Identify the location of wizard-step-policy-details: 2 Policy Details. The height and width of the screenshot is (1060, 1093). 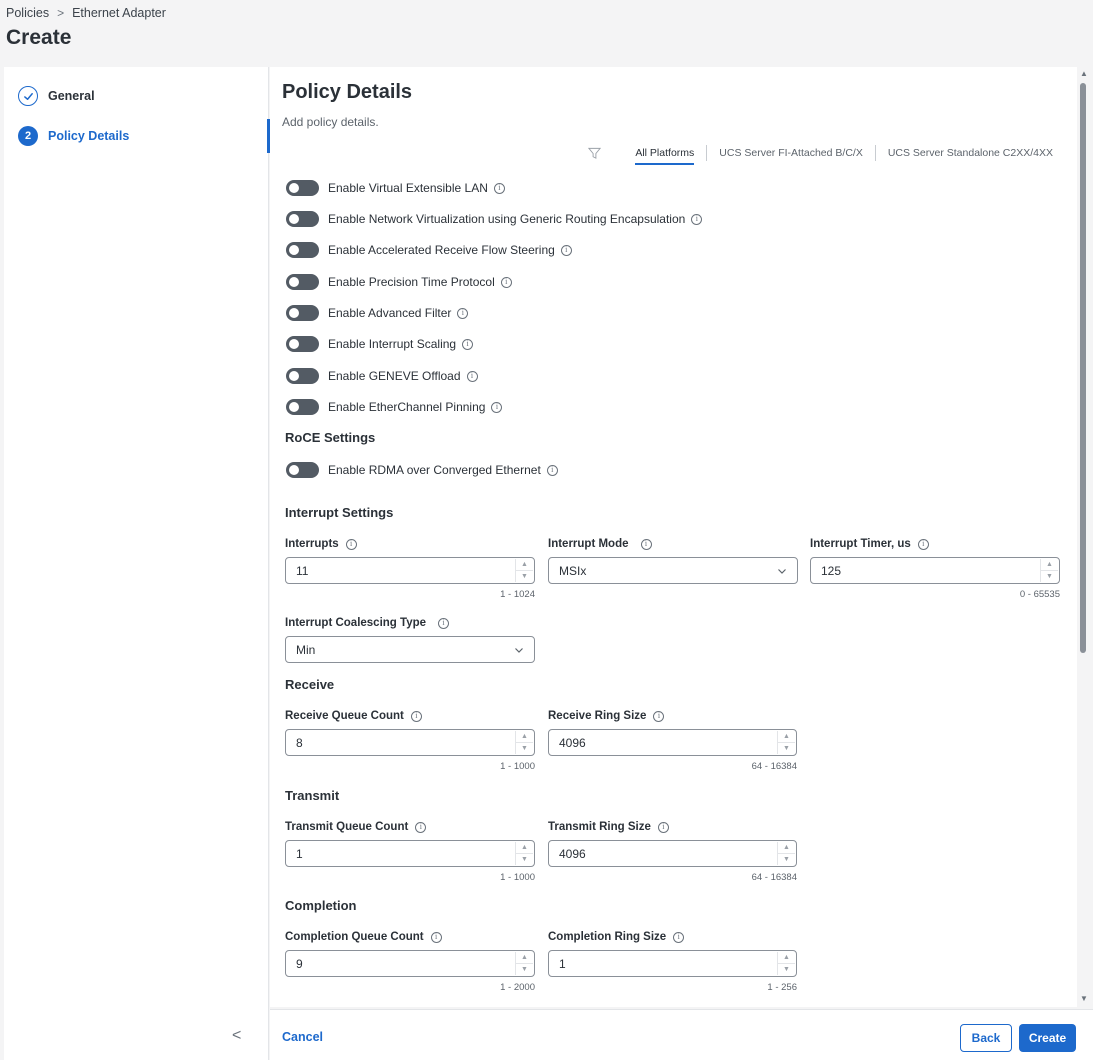
(73, 136).